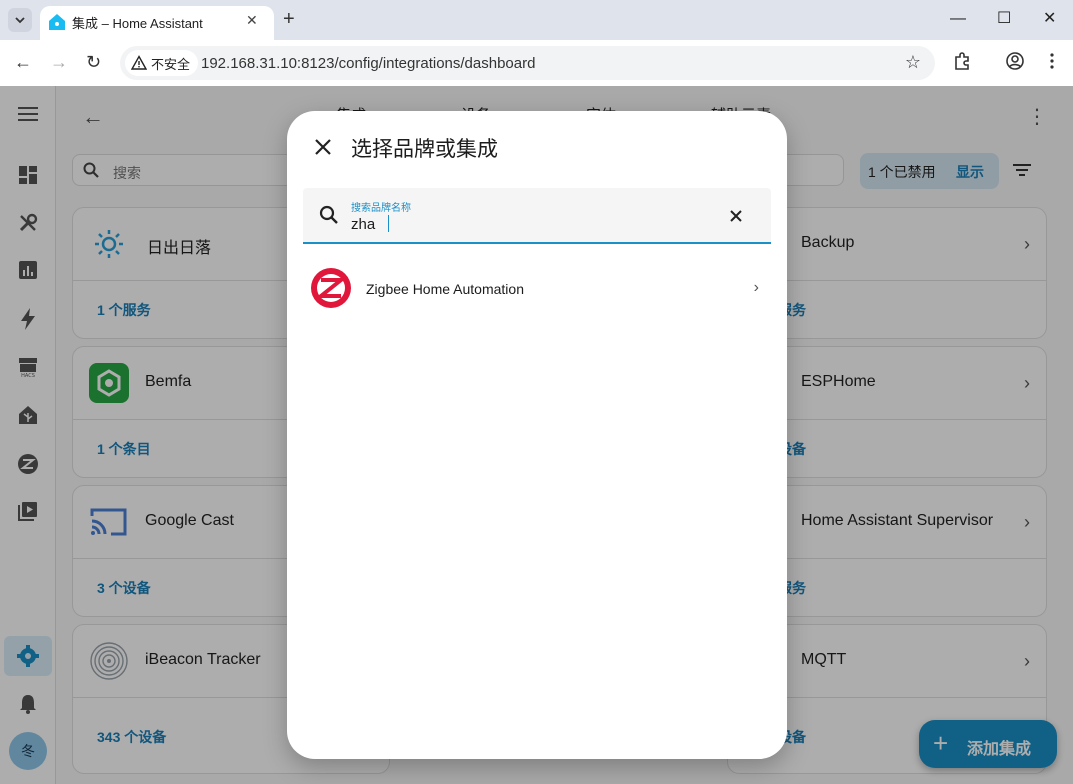  I want to click on dialog-close-icon, so click(323, 147).